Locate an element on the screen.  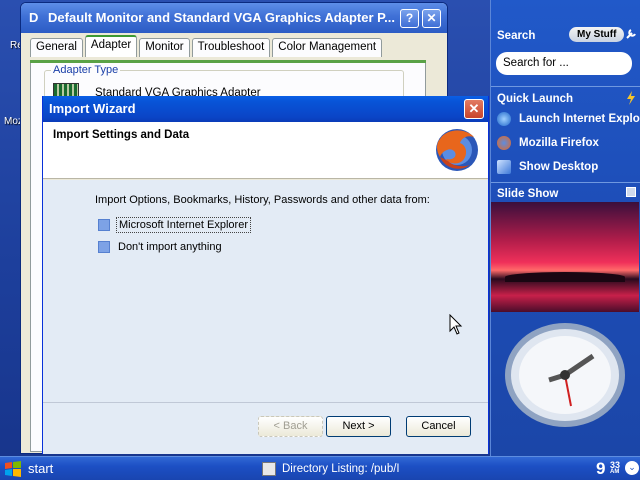
clock-ampm: AM is located at coordinates (615, 472).